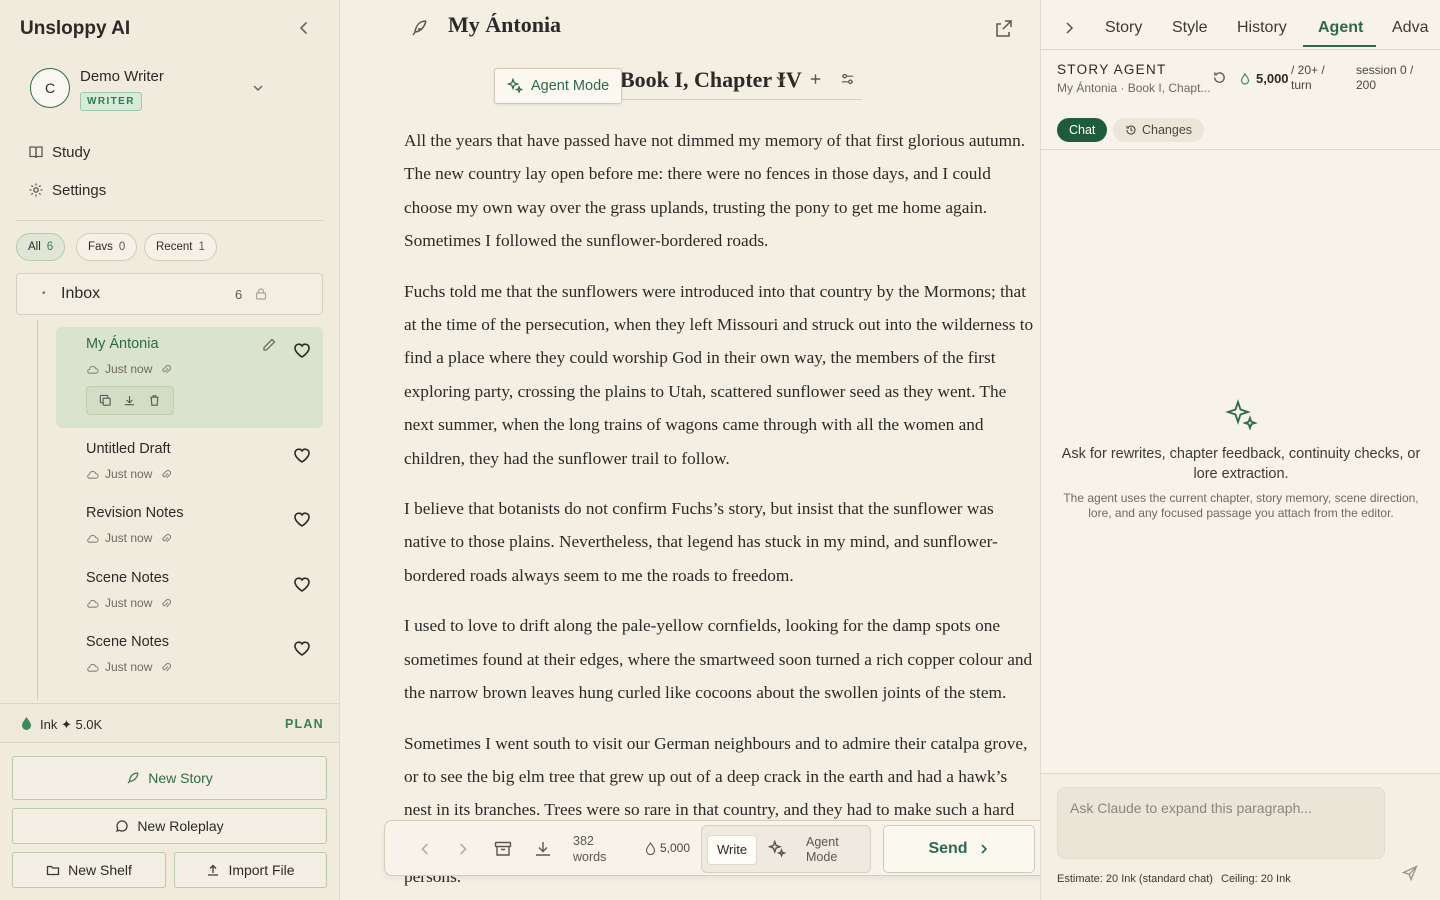  I want to click on agent-label: STORY AGENT, so click(1112, 69).